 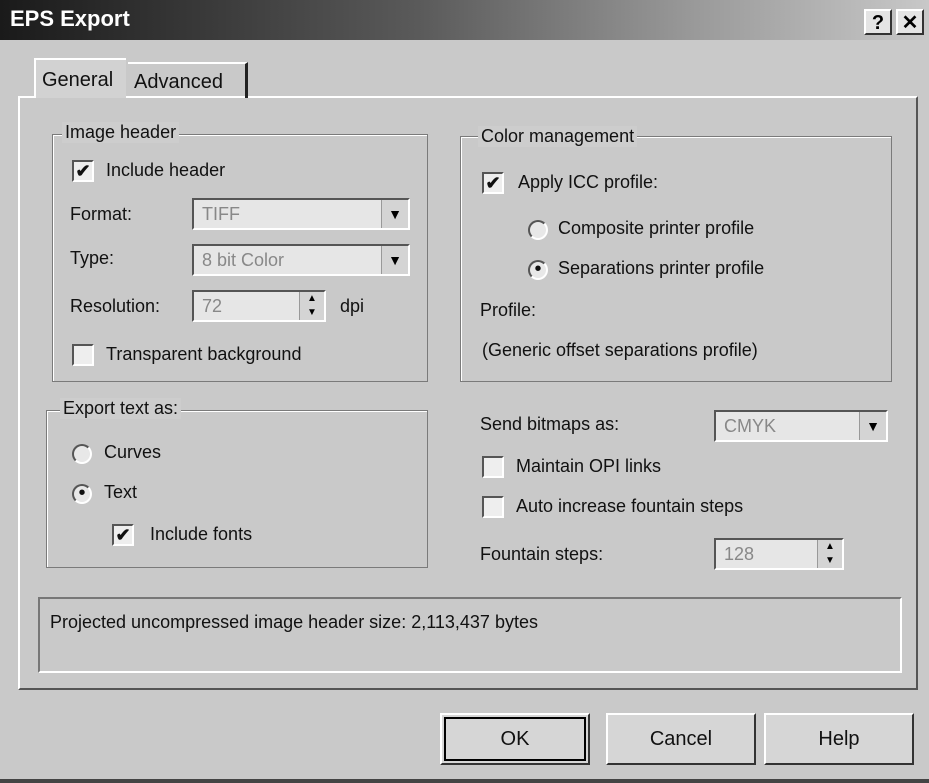 What do you see at coordinates (739, 554) in the screenshot?
I see `fountain-steps-value: 128` at bounding box center [739, 554].